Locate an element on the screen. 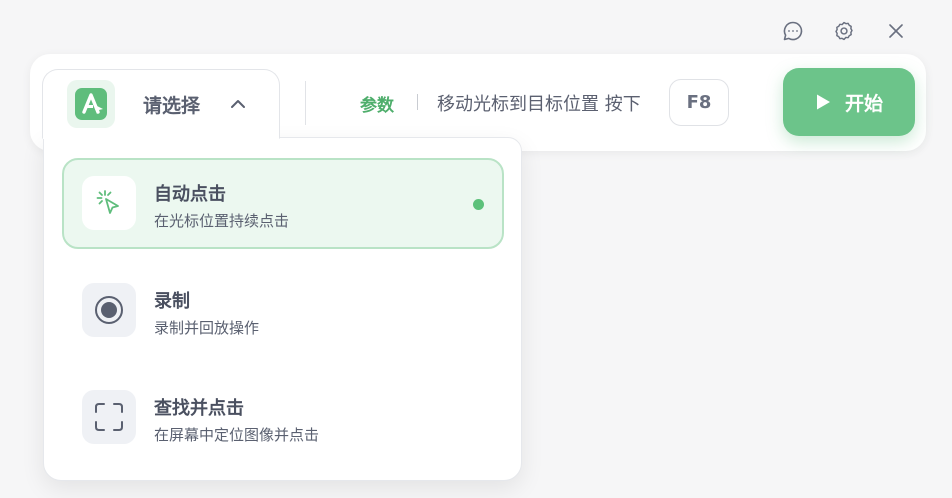  selected-indicator is located at coordinates (478, 204).